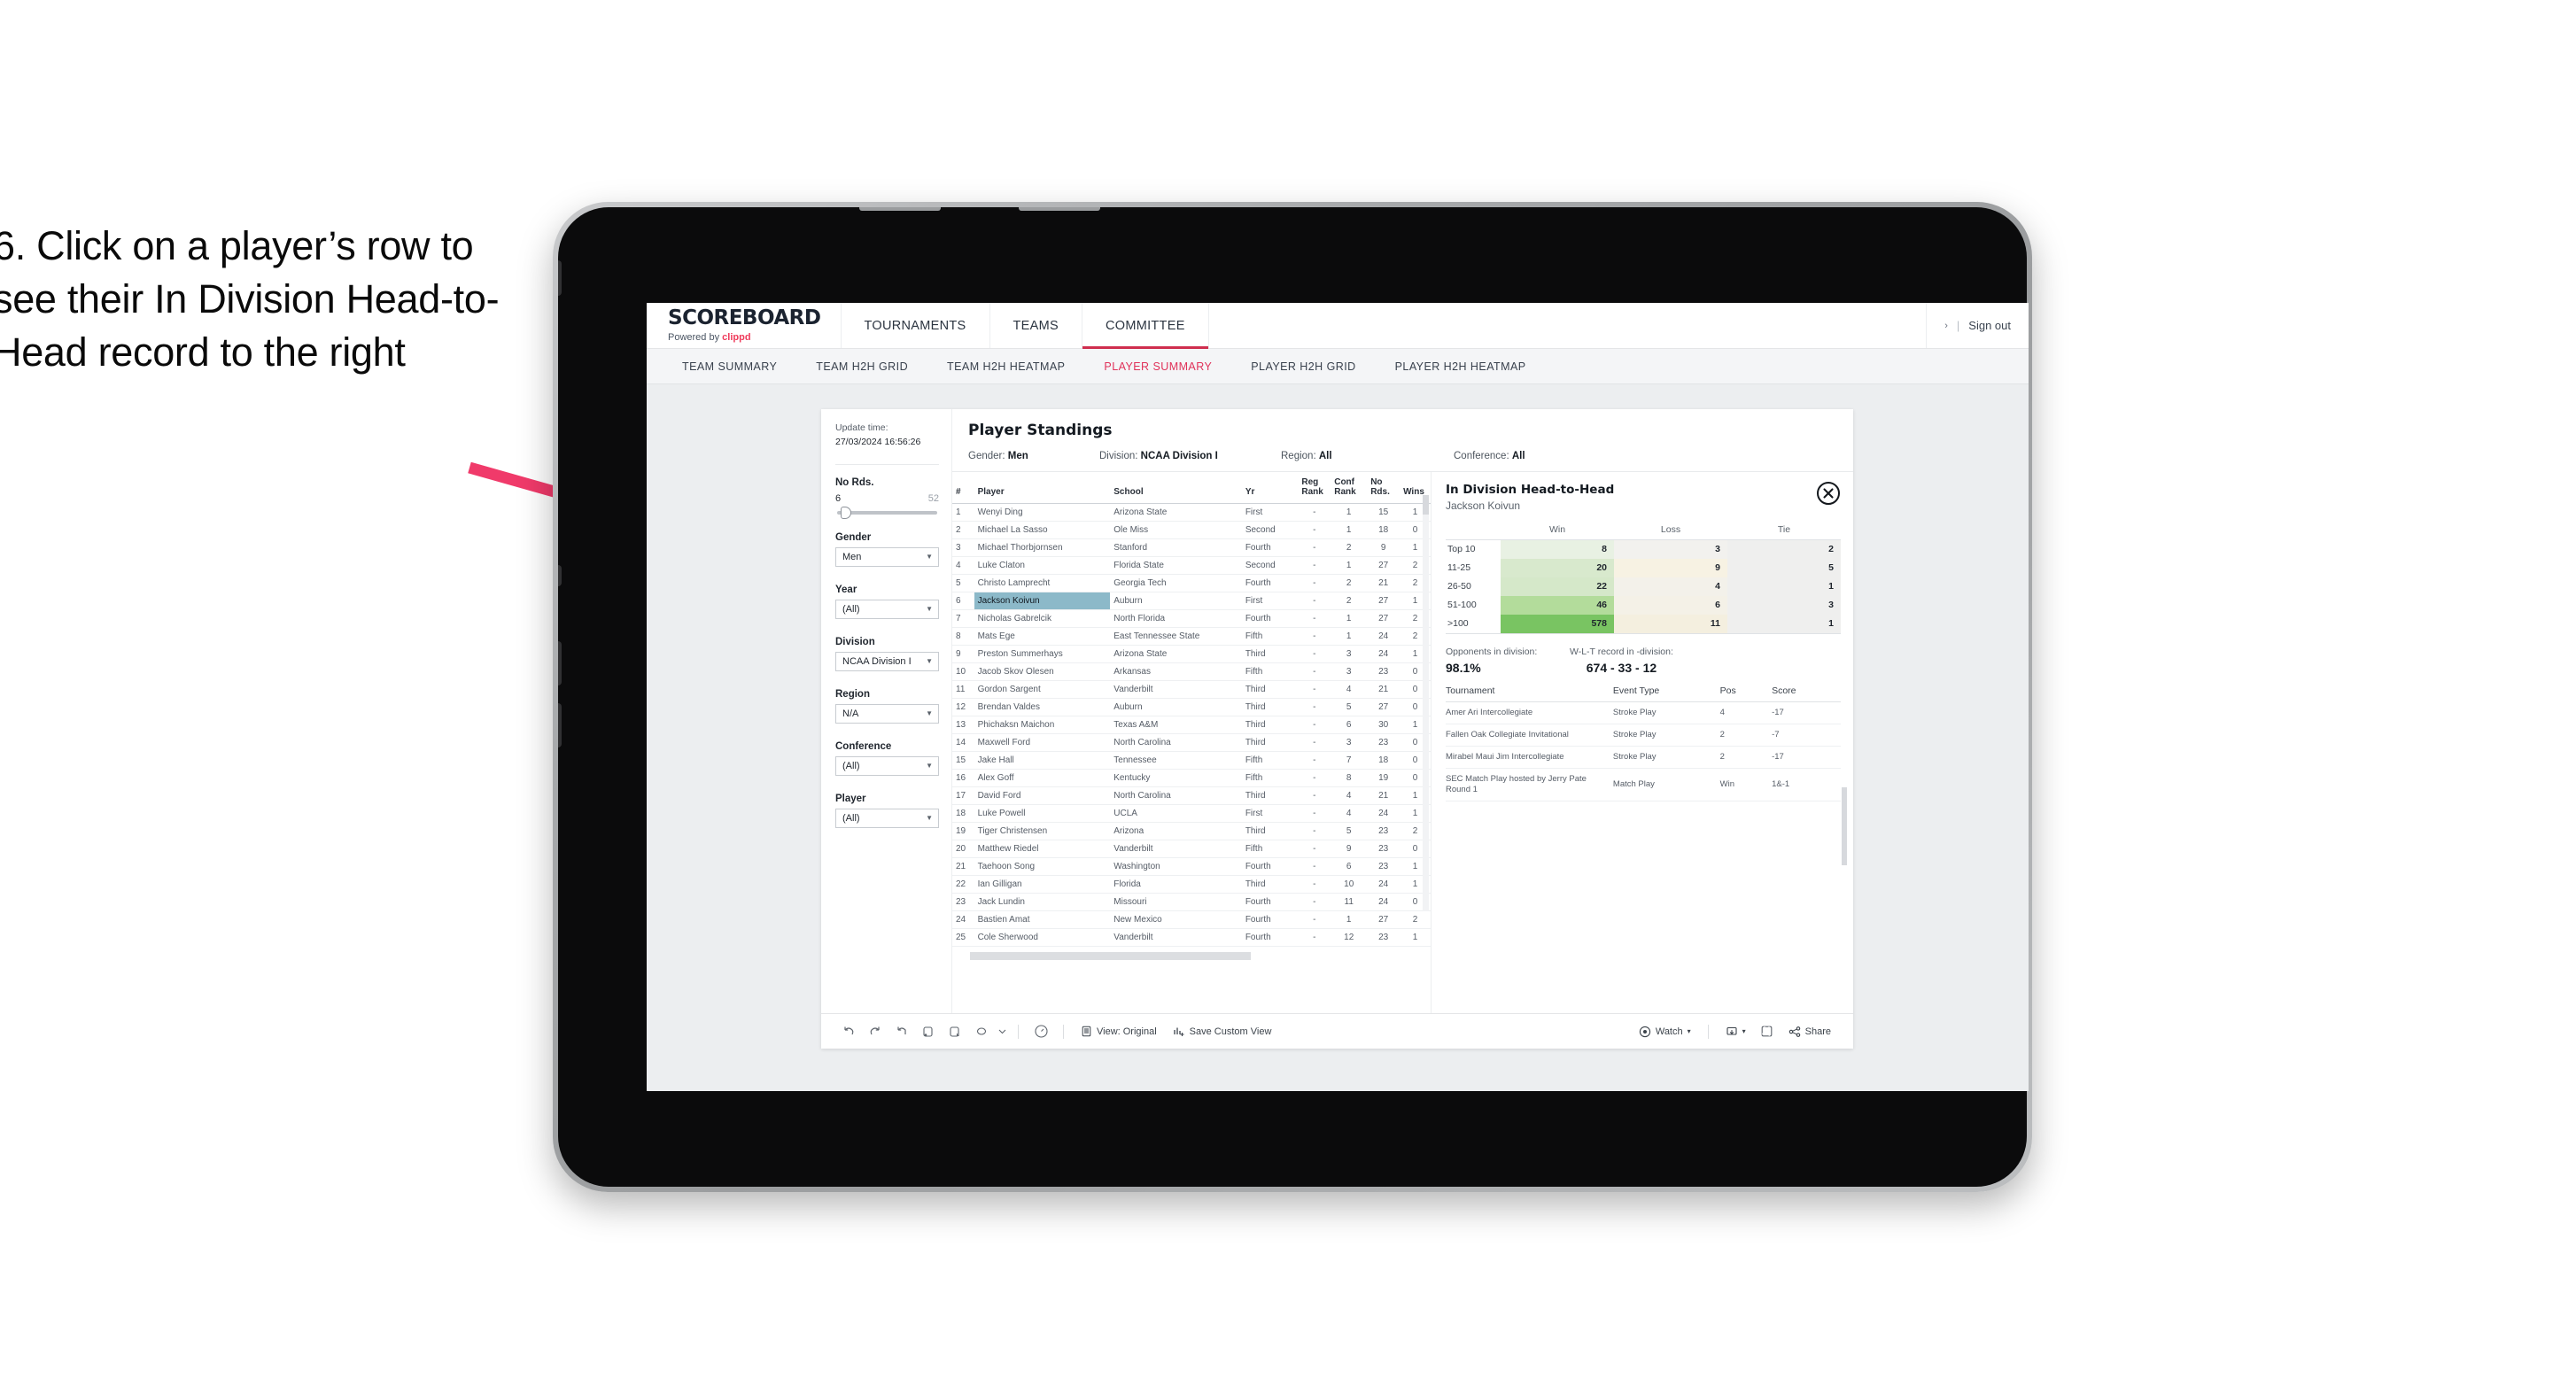 The image size is (2576, 1386). I want to click on device-volume-up, so click(560, 663).